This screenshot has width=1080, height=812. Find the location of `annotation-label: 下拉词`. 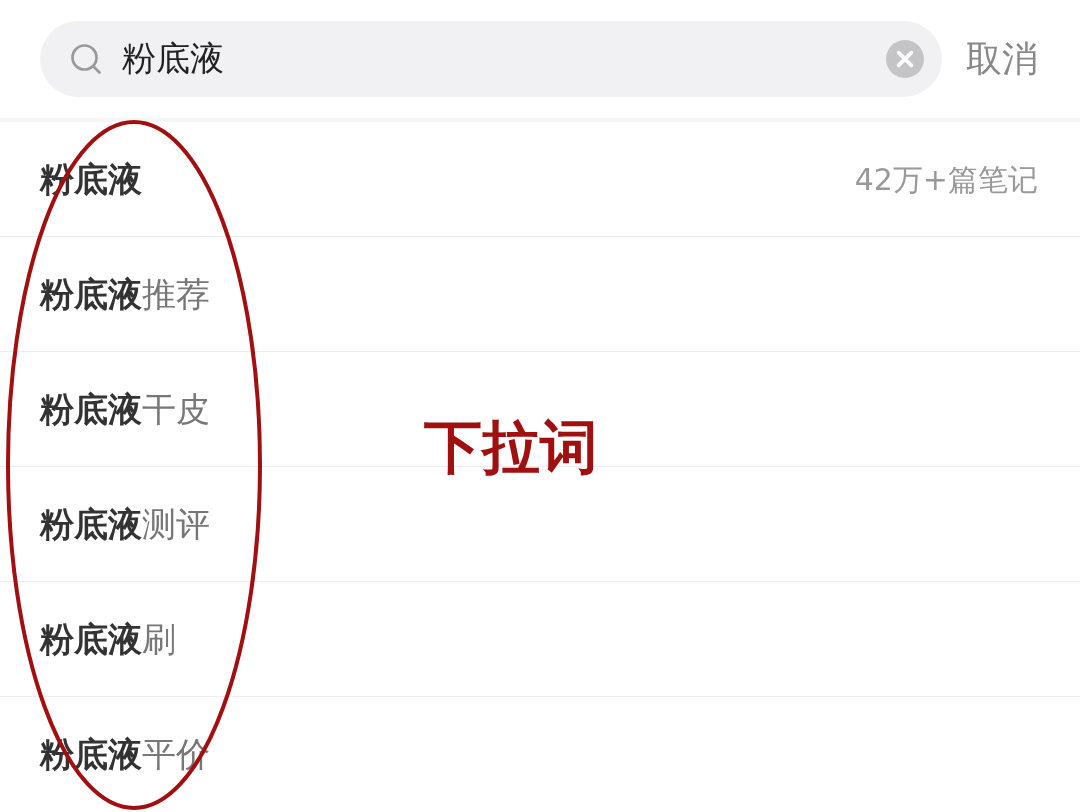

annotation-label: 下拉词 is located at coordinates (511, 447).